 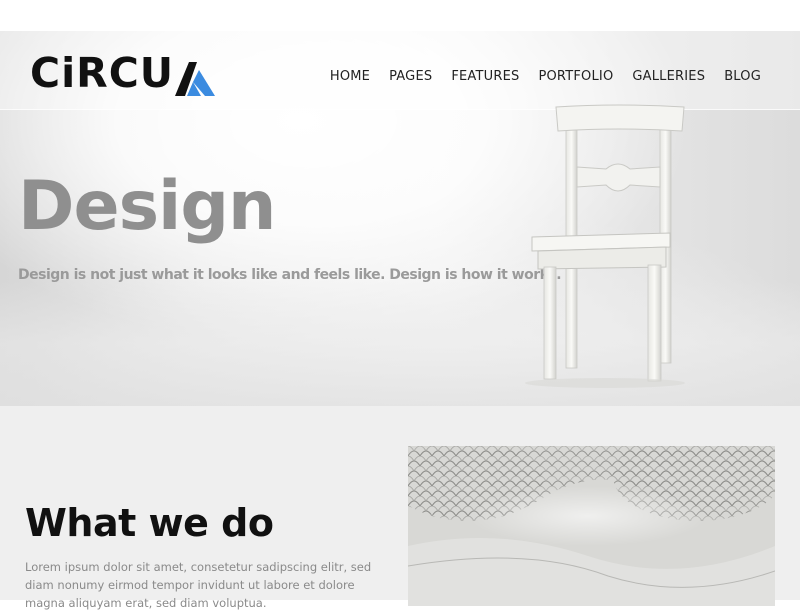 What do you see at coordinates (149, 523) in the screenshot?
I see `section-title: What we do` at bounding box center [149, 523].